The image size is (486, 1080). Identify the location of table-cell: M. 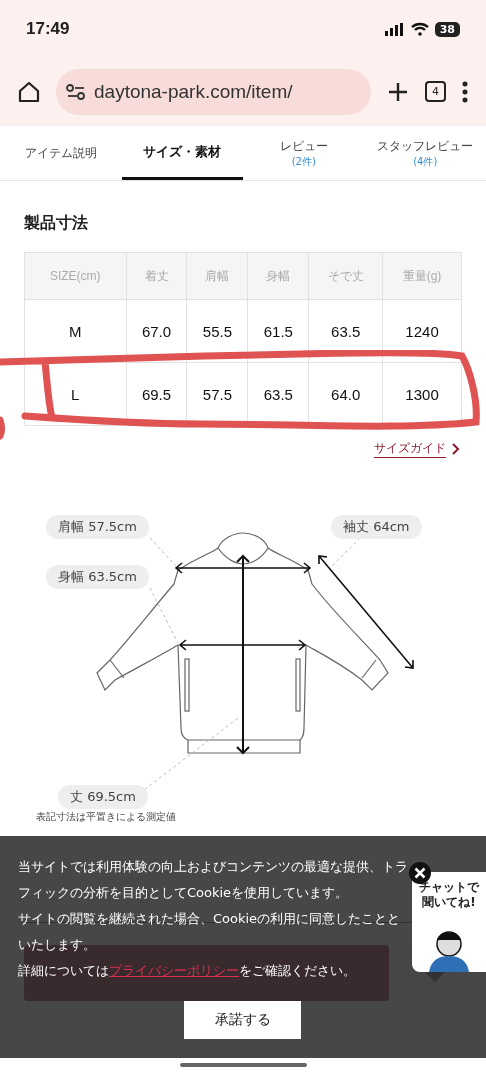
(75, 331).